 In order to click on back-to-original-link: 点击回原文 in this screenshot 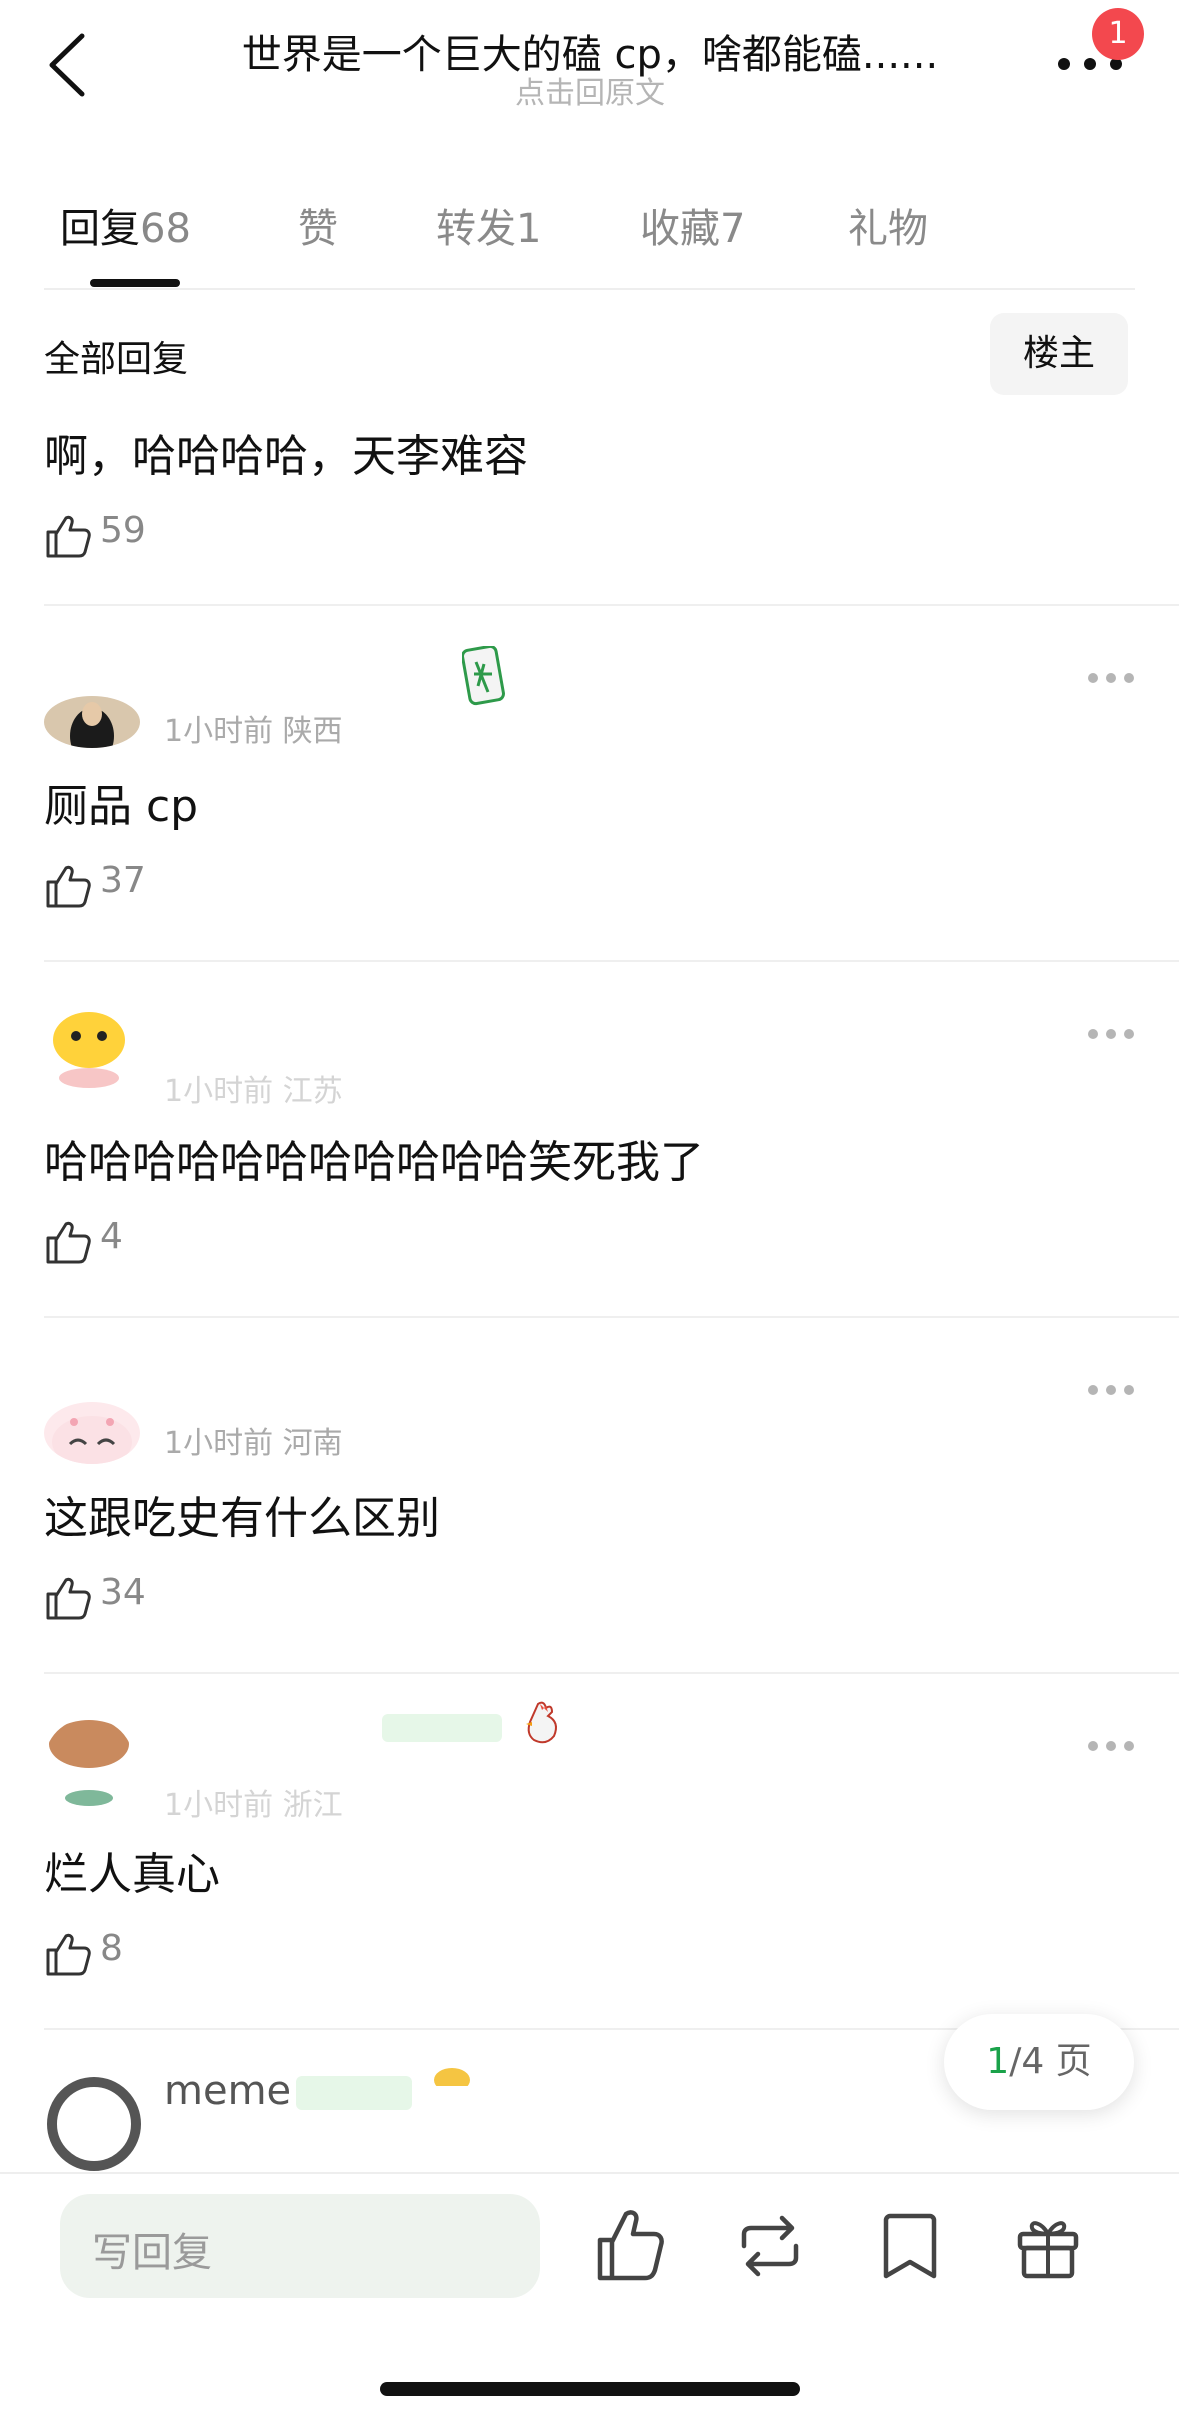, I will do `click(590, 90)`.